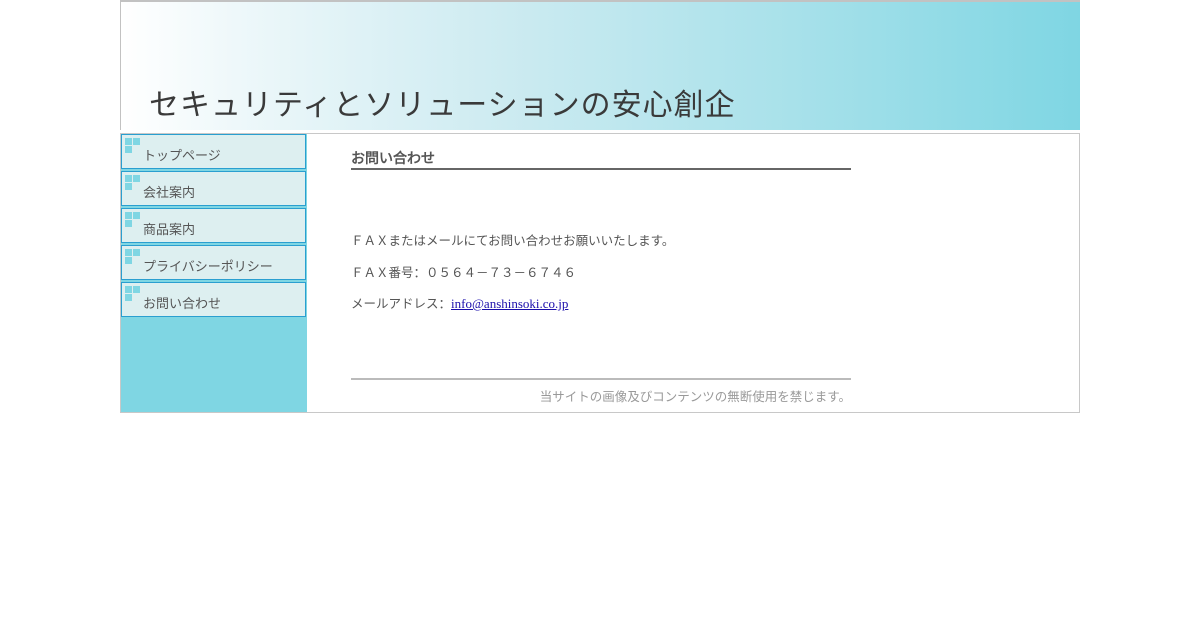  I want to click on sidebar: トップページ 会社案内 商品案内 プライバシーポリシー お問い合わせ, so click(214, 273).